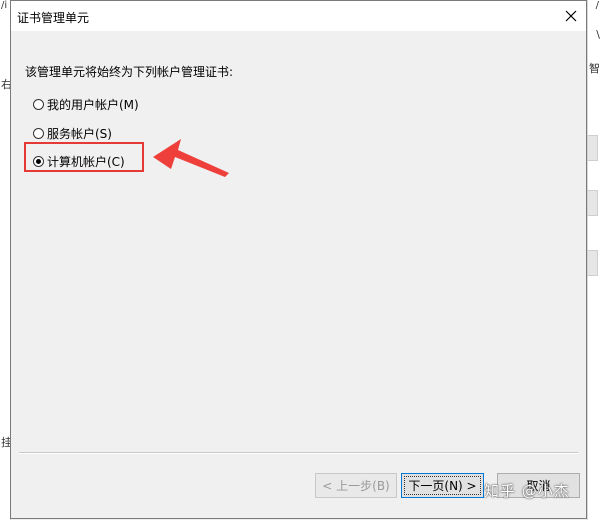  I want to click on previous-button: < 上一步(B), so click(356, 485).